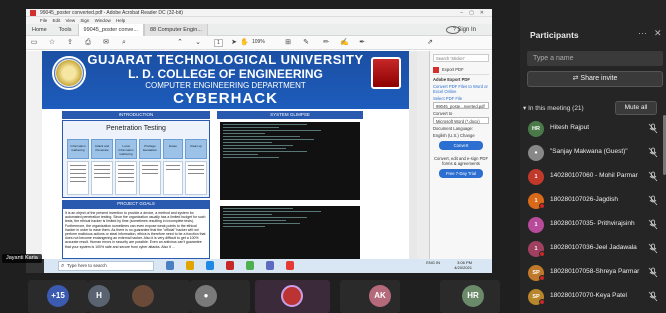 This screenshot has height=313, width=666. What do you see at coordinates (461, 70) in the screenshot?
I see `export-pdf-tool: Export PDF` at bounding box center [461, 70].